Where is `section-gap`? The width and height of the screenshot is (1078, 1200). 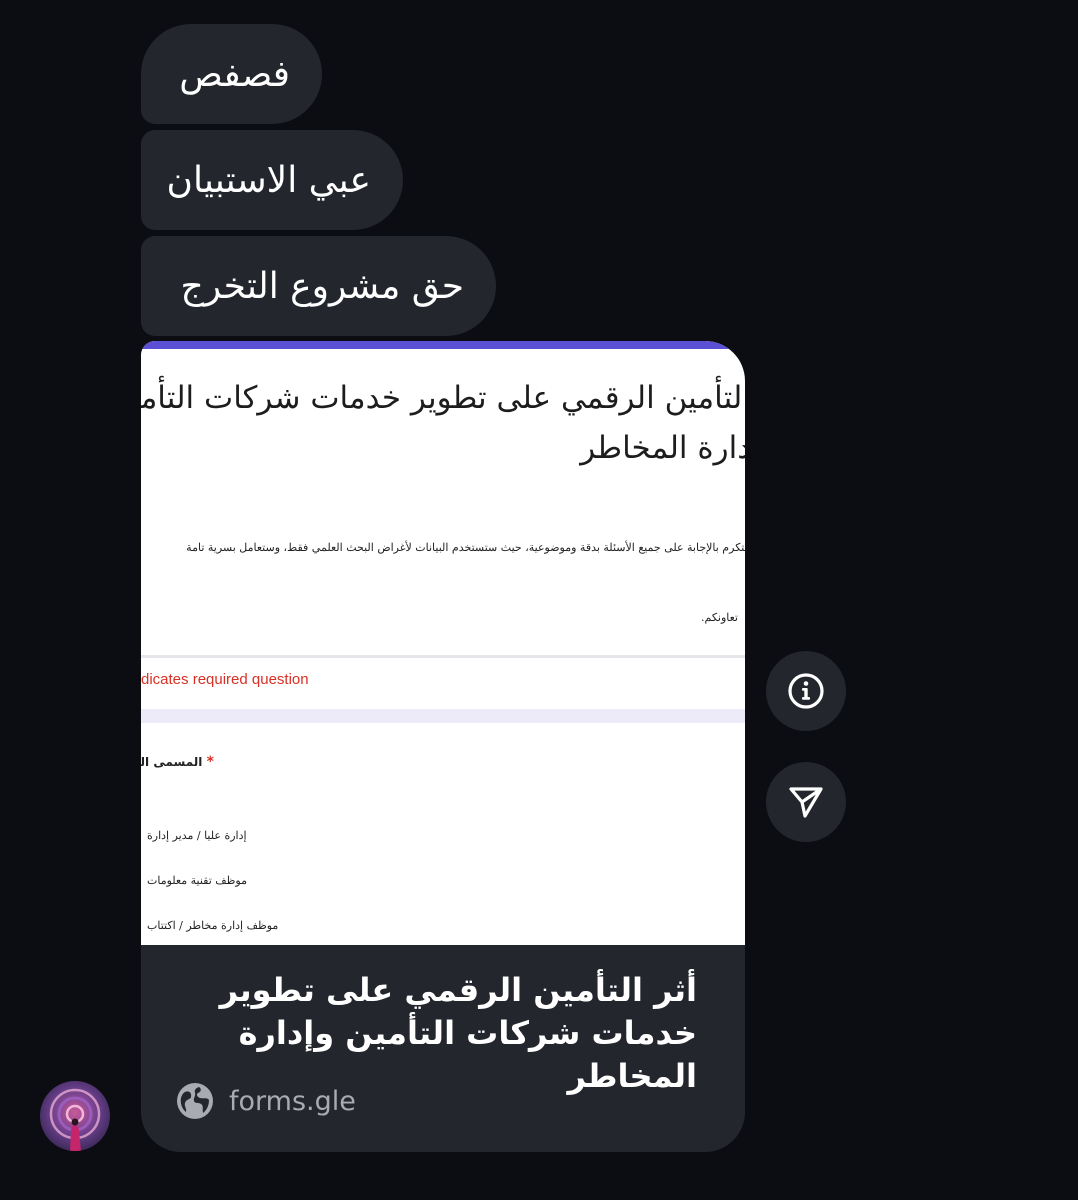 section-gap is located at coordinates (443, 716).